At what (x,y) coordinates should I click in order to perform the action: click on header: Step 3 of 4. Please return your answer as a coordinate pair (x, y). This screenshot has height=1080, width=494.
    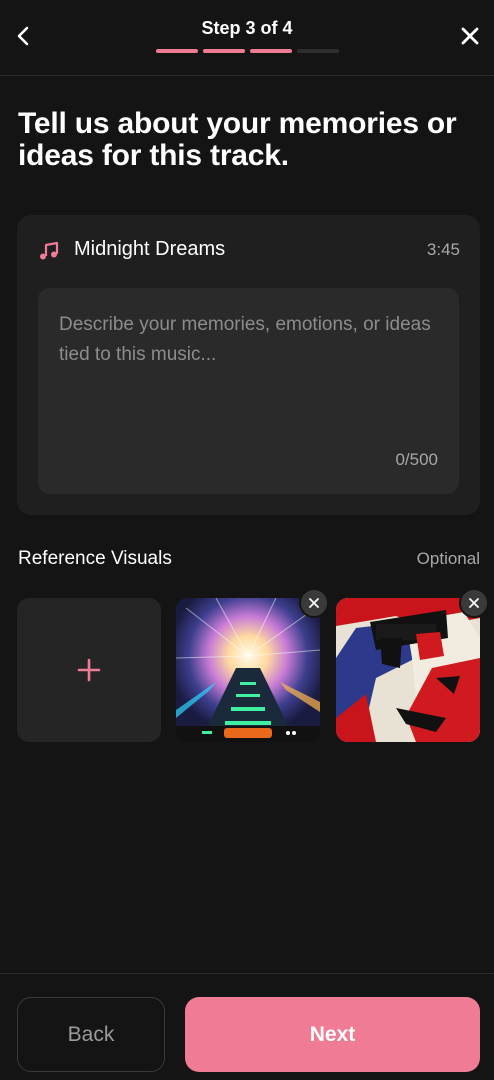
    Looking at the image, I should click on (247, 38).